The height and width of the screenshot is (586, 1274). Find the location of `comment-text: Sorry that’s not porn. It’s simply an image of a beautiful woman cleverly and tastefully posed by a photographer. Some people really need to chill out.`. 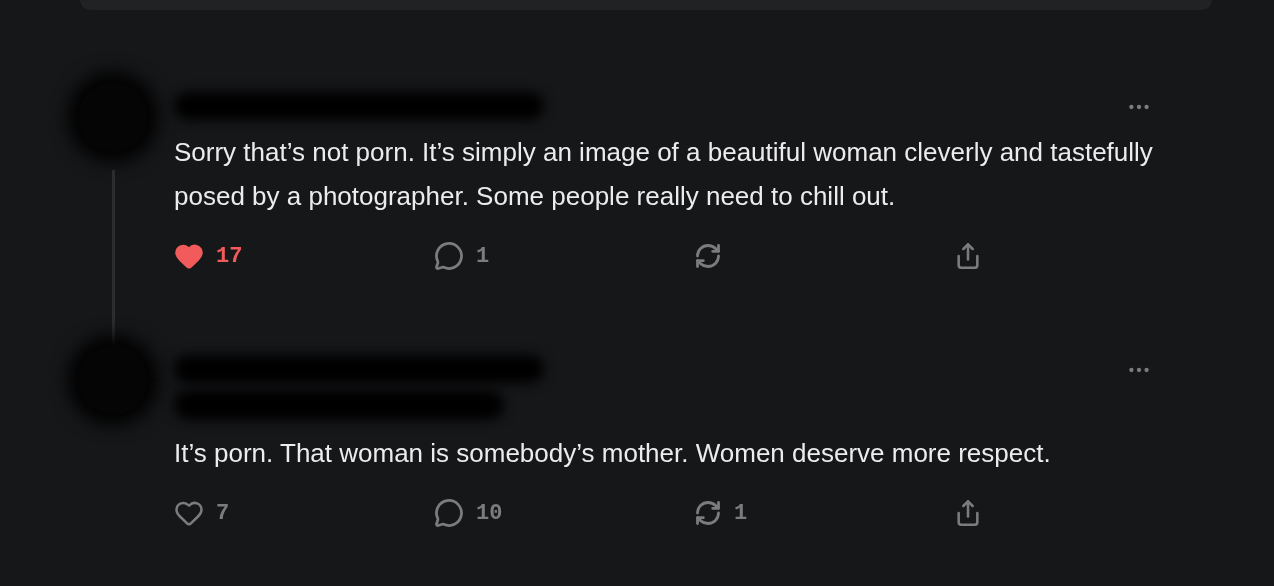

comment-text: Sorry that’s not porn. It’s simply an image of a beautiful woman cleverly and tastefully posed by a photographer. Some people really need to chill out. is located at coordinates (664, 174).